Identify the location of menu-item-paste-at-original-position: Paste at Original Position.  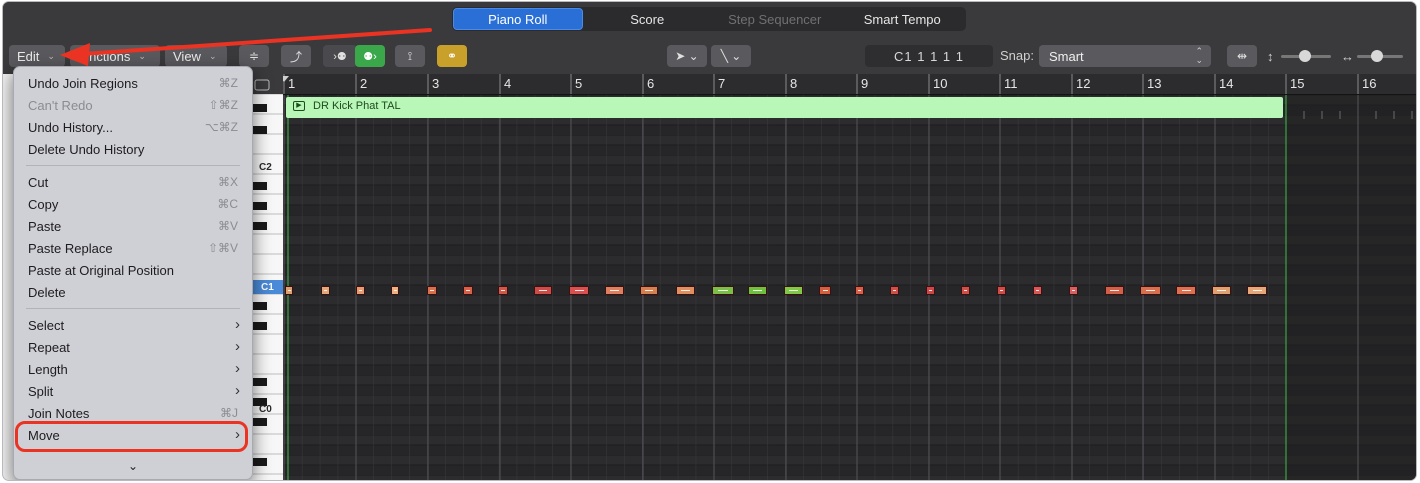
(133, 271).